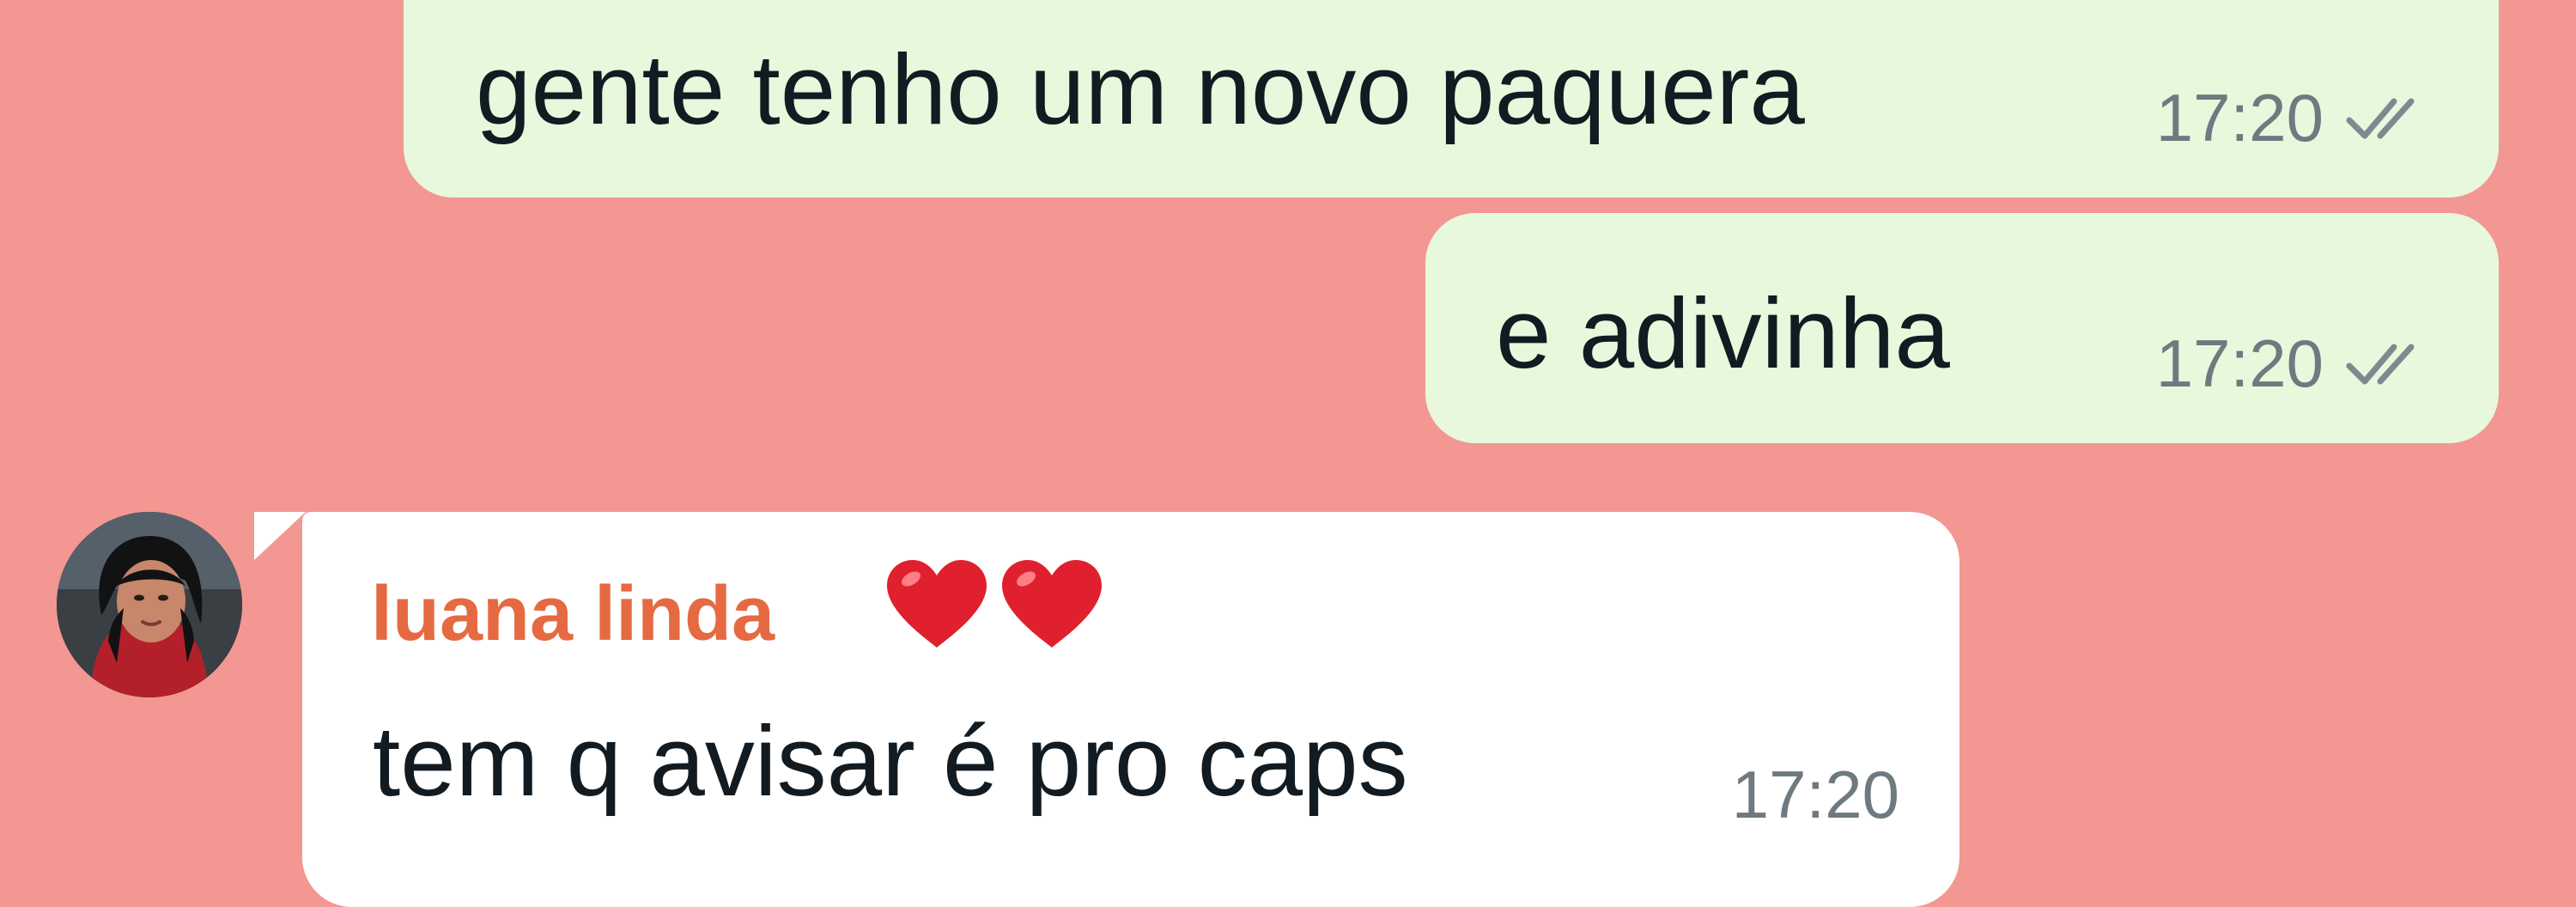  I want to click on contact-avatar, so click(149, 604).